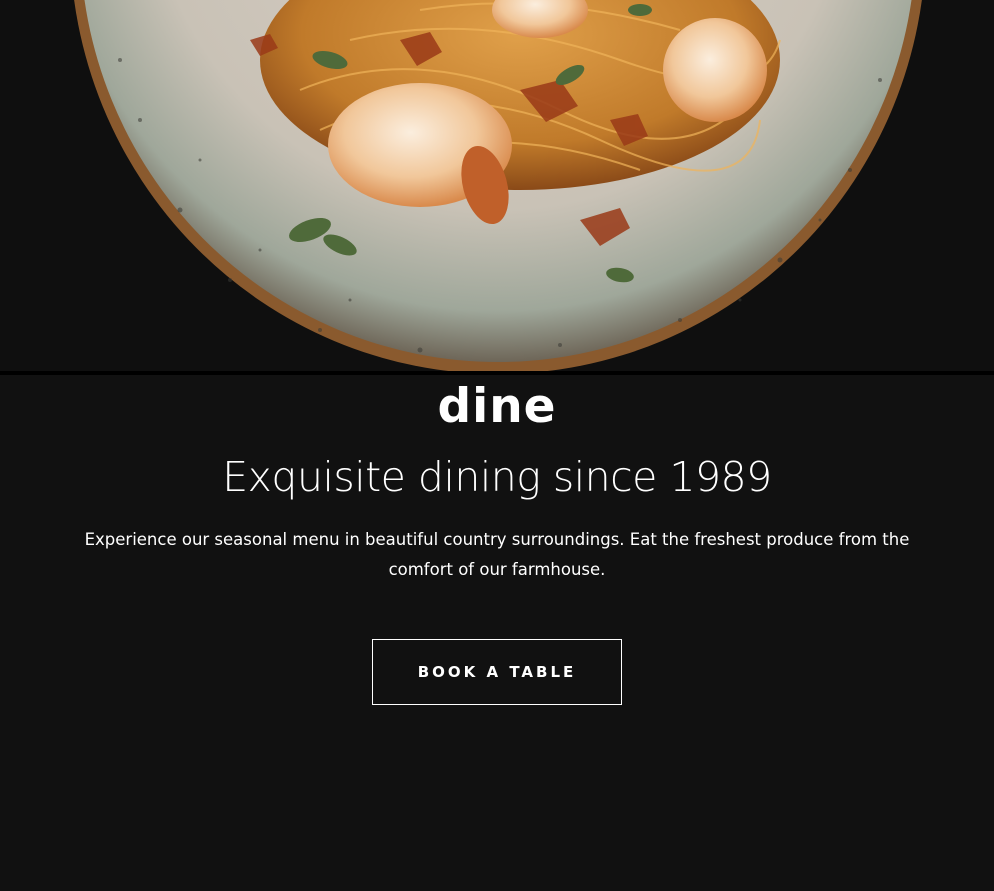  Describe the element at coordinates (497, 672) in the screenshot. I see `book-a-table-button: BOOK A TABLE` at that location.